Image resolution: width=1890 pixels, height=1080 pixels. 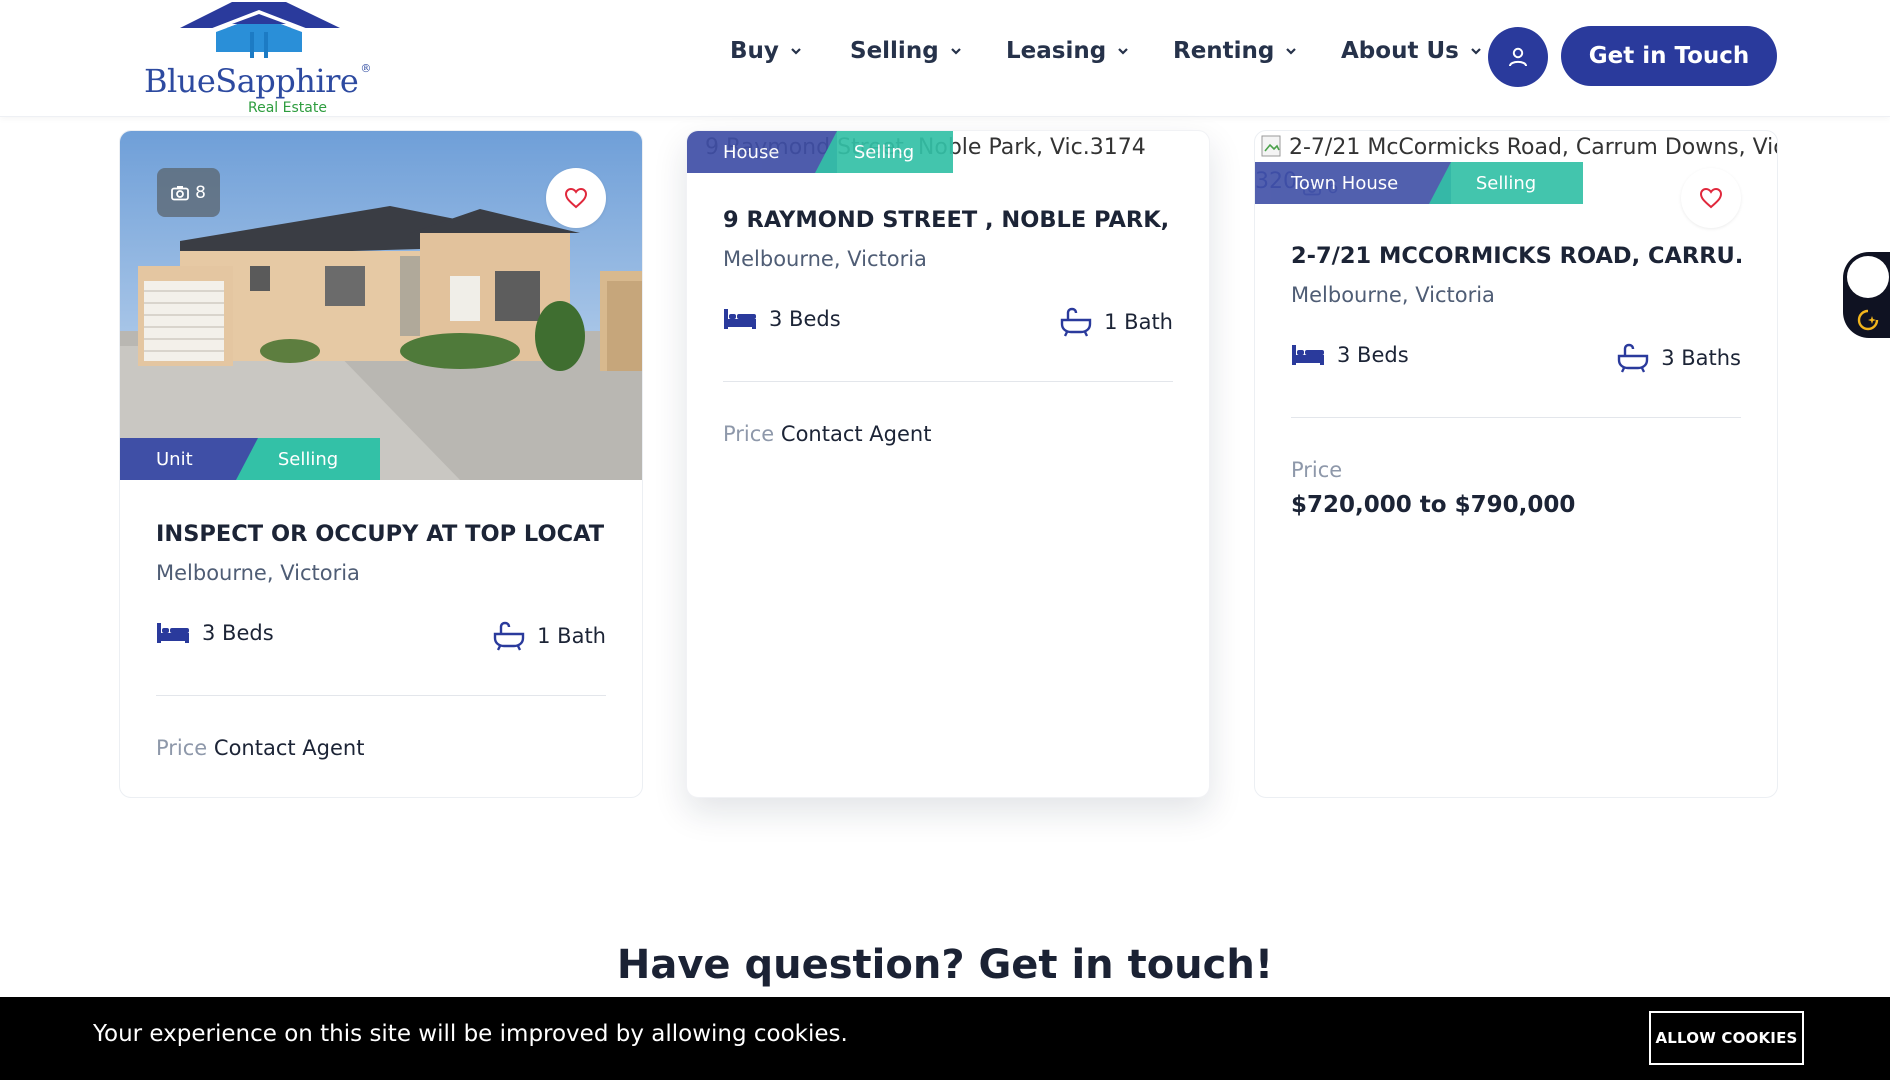 I want to click on nav-buy: Buy, so click(x=766, y=51).